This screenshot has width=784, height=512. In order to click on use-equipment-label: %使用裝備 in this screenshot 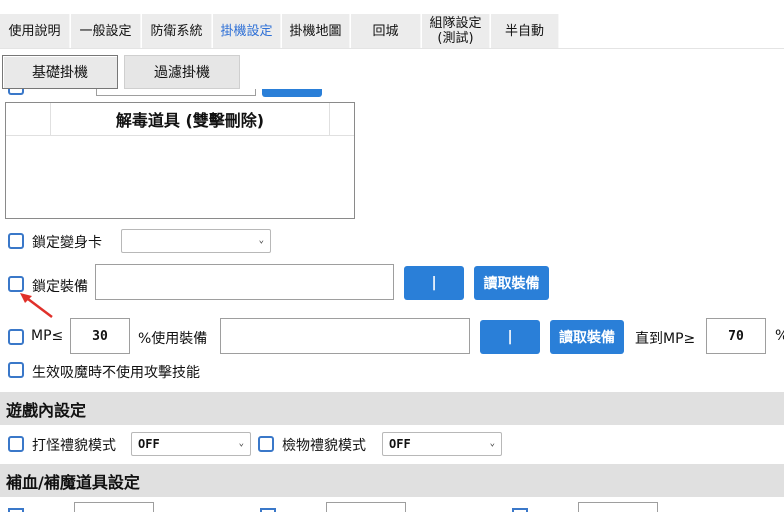, I will do `click(173, 339)`.